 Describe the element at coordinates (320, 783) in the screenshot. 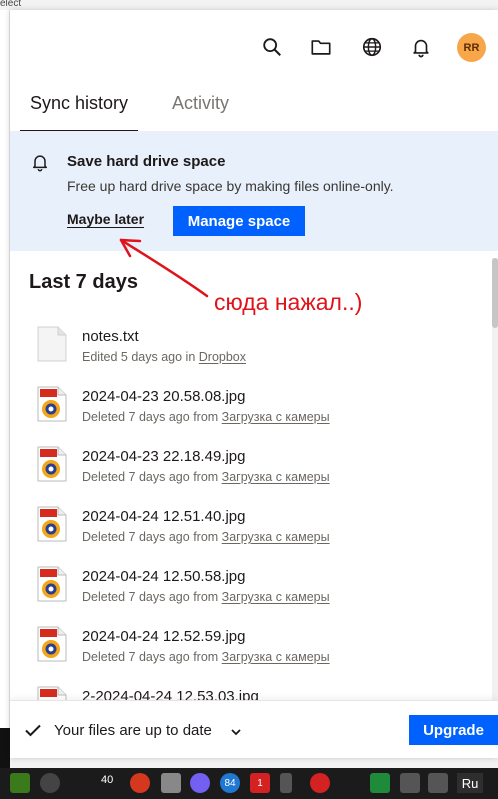

I see `mega-icon` at that location.